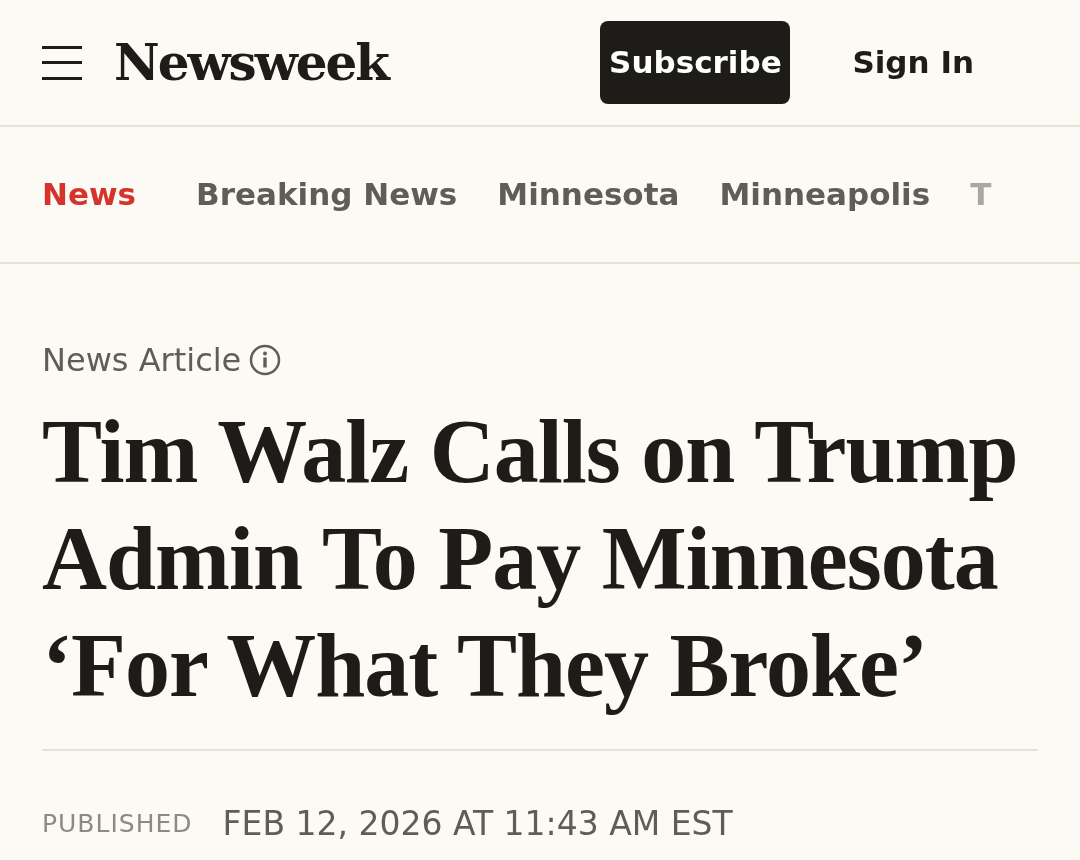 The width and height of the screenshot is (1080, 860). What do you see at coordinates (825, 194) in the screenshot?
I see `nav-link: Minneapolis` at bounding box center [825, 194].